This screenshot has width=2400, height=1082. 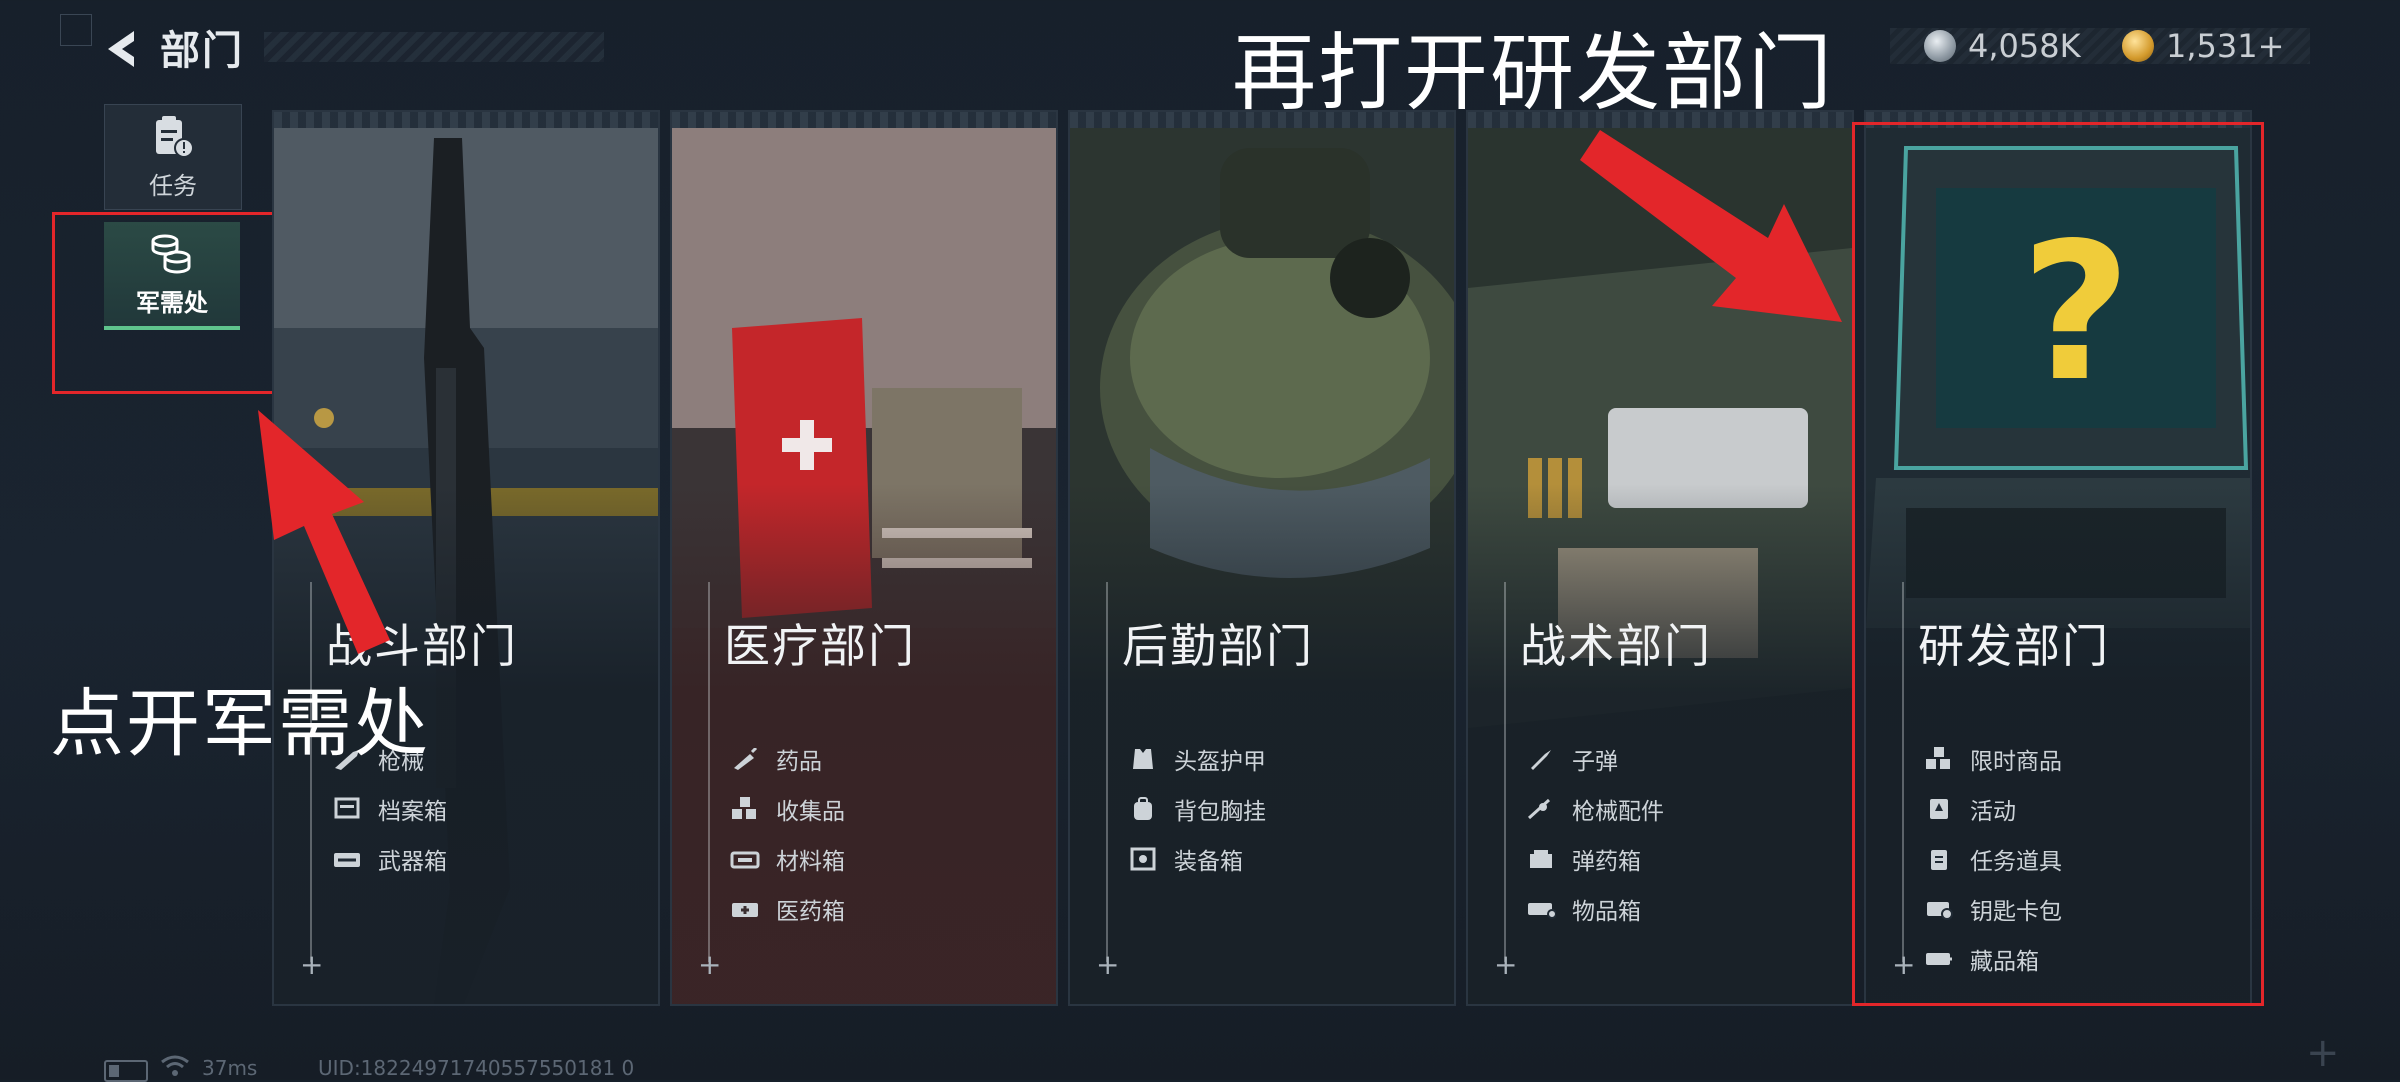 I want to click on corner-marker, so click(x=76, y=30).